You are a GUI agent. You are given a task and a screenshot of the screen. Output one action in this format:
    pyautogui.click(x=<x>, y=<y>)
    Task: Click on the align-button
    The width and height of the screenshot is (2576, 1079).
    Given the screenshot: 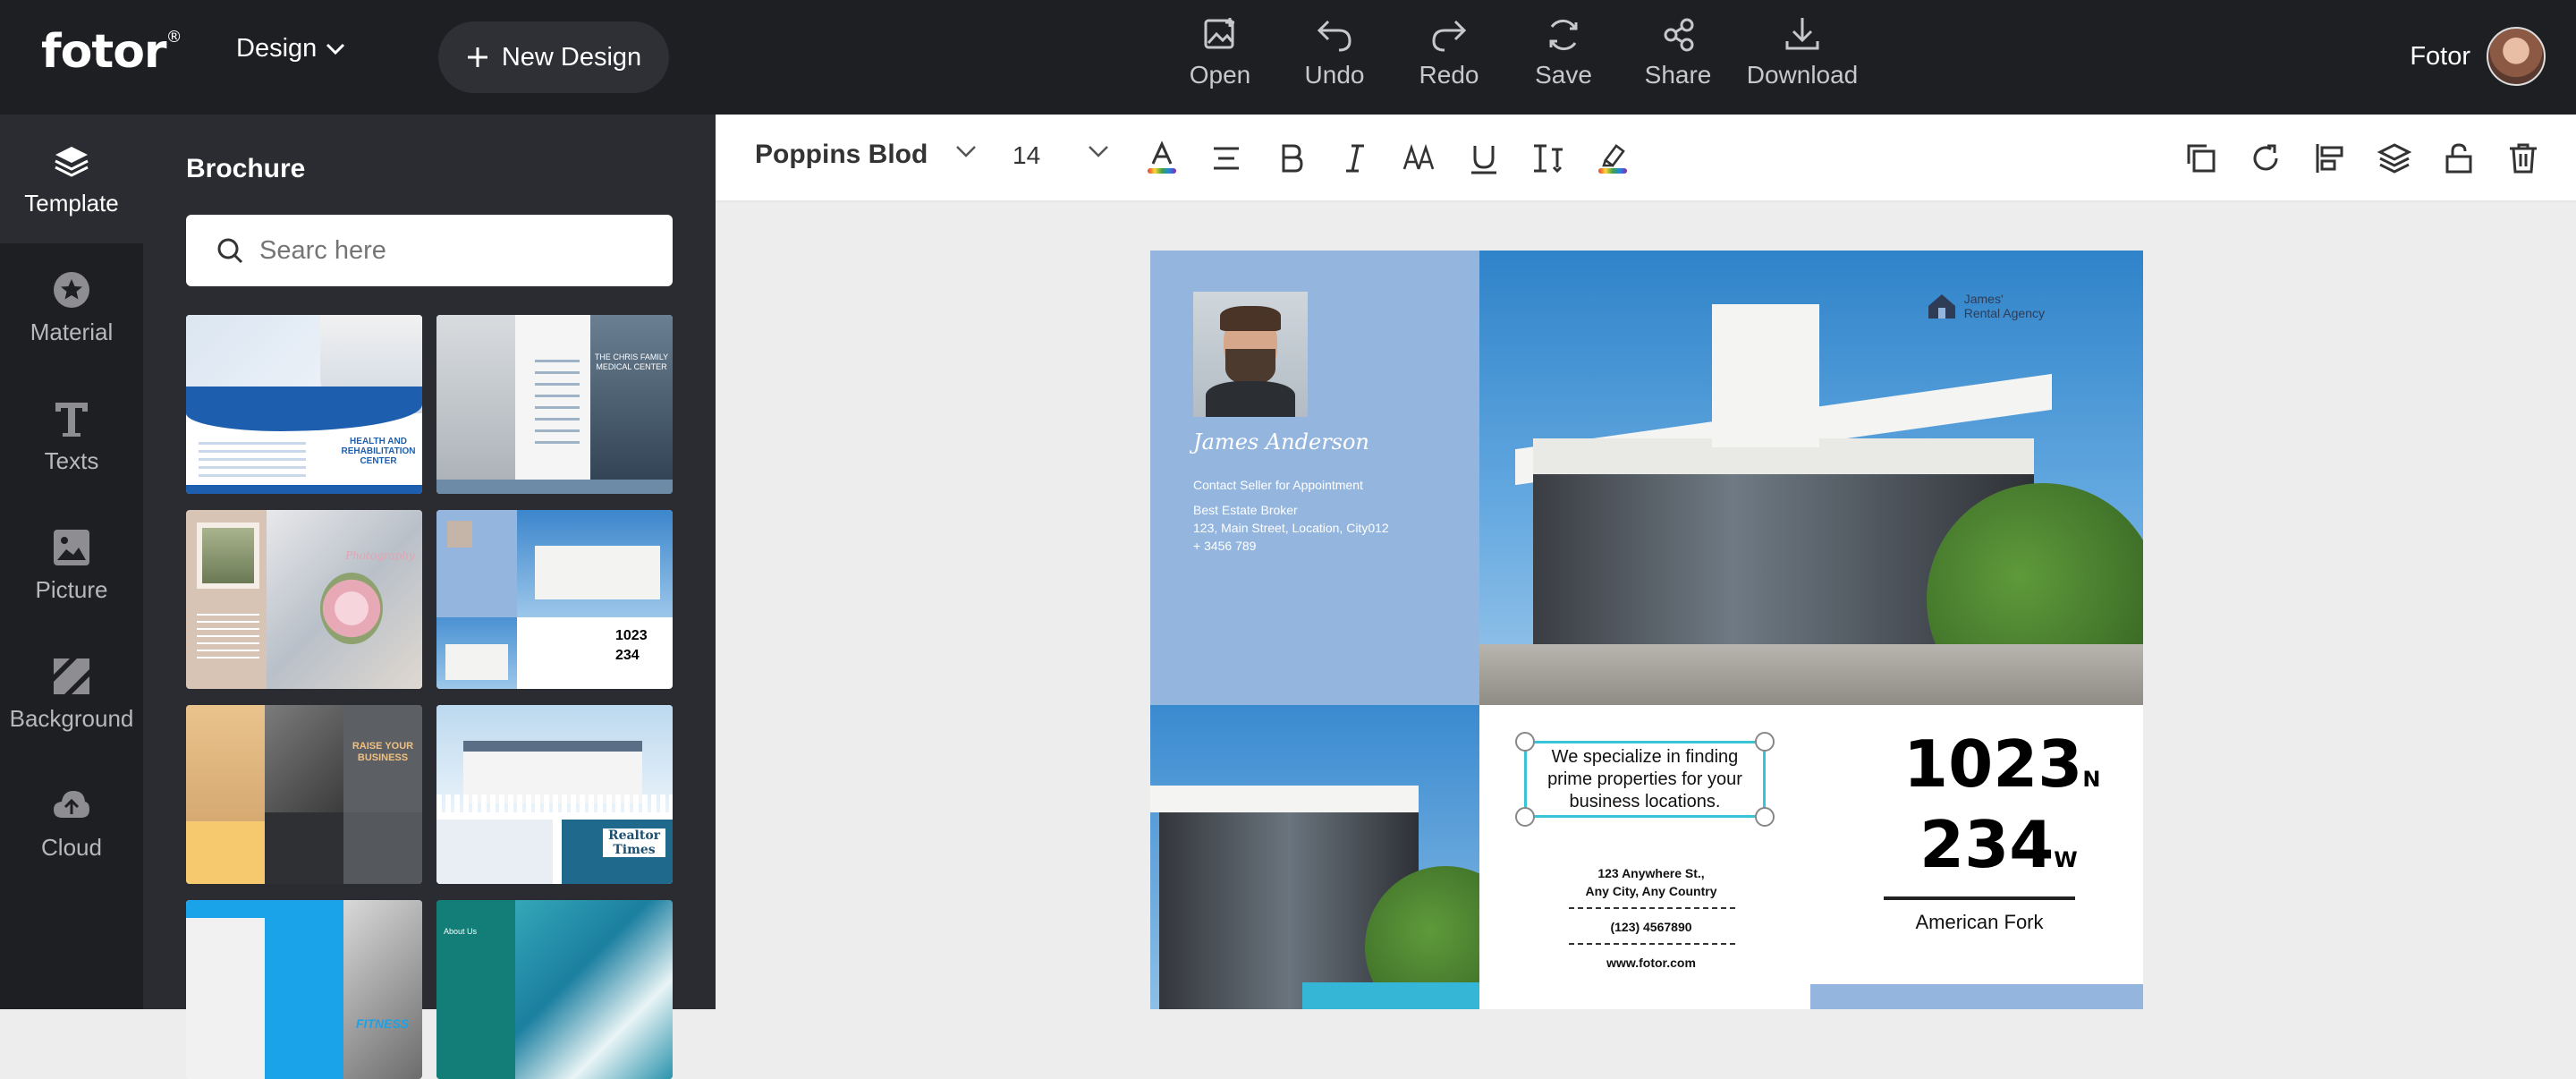 What is the action you would take?
    pyautogui.click(x=1226, y=158)
    